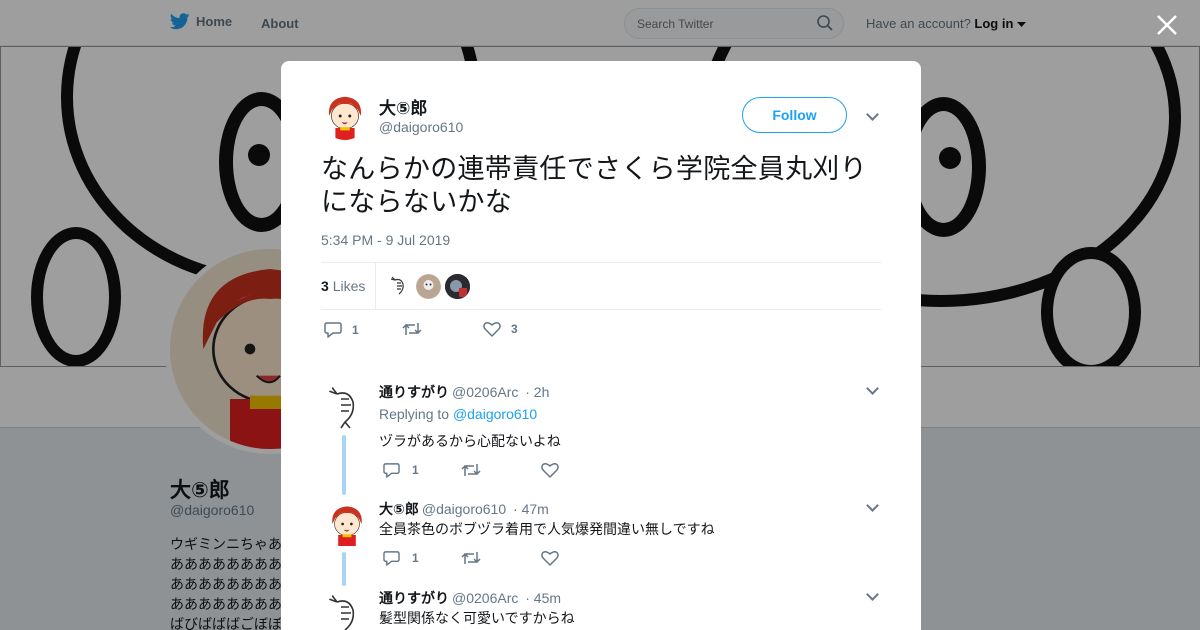 The height and width of the screenshot is (630, 1200). What do you see at coordinates (385, 240) in the screenshot?
I see `tweet-timestamp: 5:34 PM - 9 Jul 2019` at bounding box center [385, 240].